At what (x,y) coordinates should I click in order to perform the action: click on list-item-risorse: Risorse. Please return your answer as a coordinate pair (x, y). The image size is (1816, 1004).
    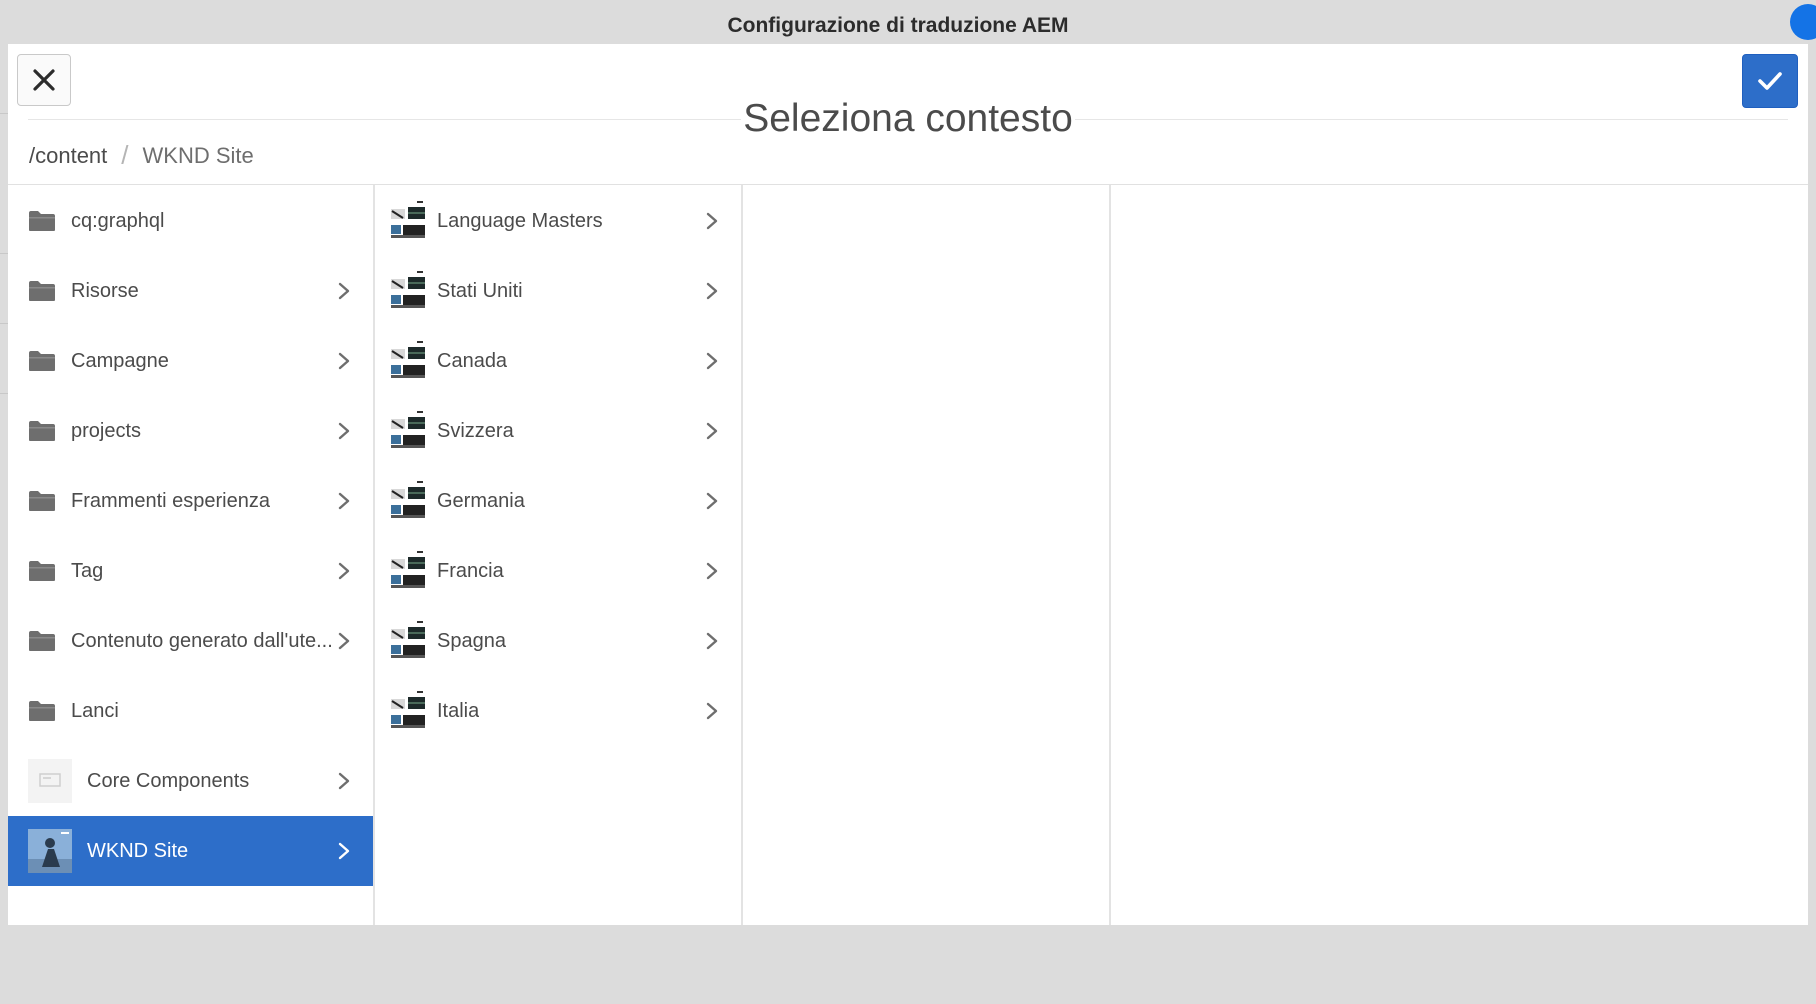
    Looking at the image, I should click on (190, 291).